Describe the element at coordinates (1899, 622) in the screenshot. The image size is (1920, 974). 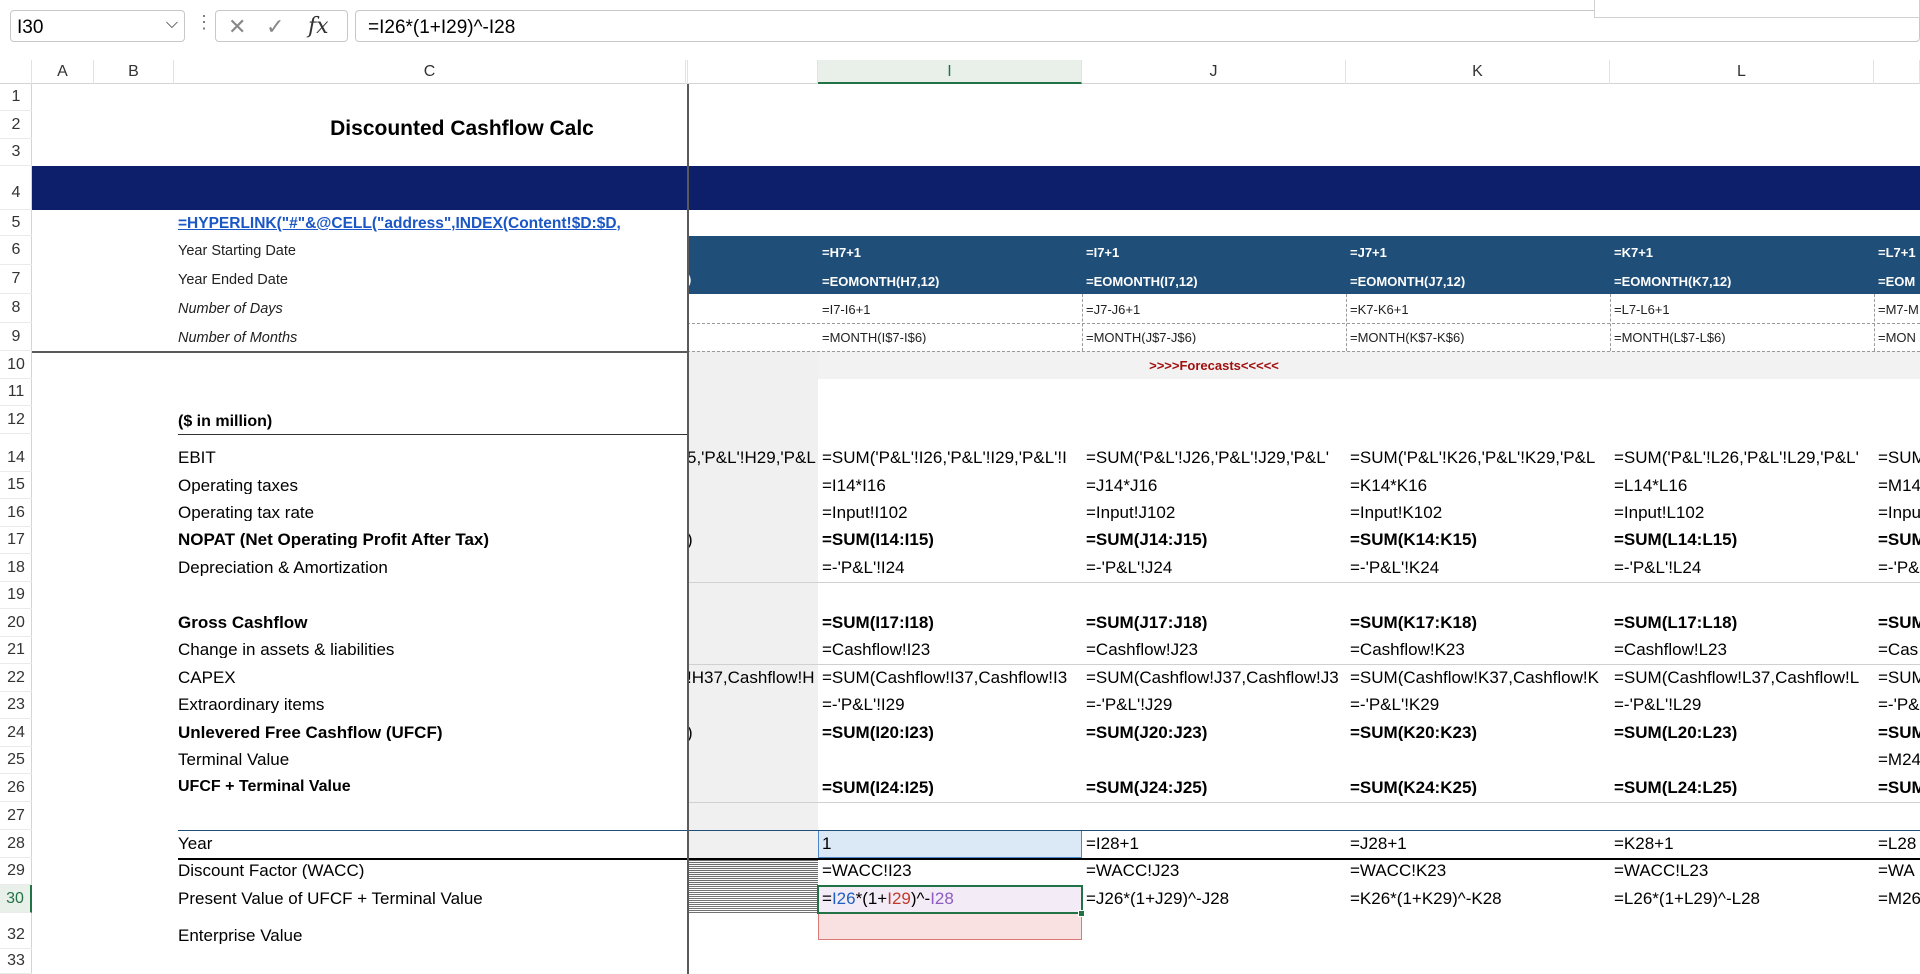
I see `cell-m20: =SUM` at that location.